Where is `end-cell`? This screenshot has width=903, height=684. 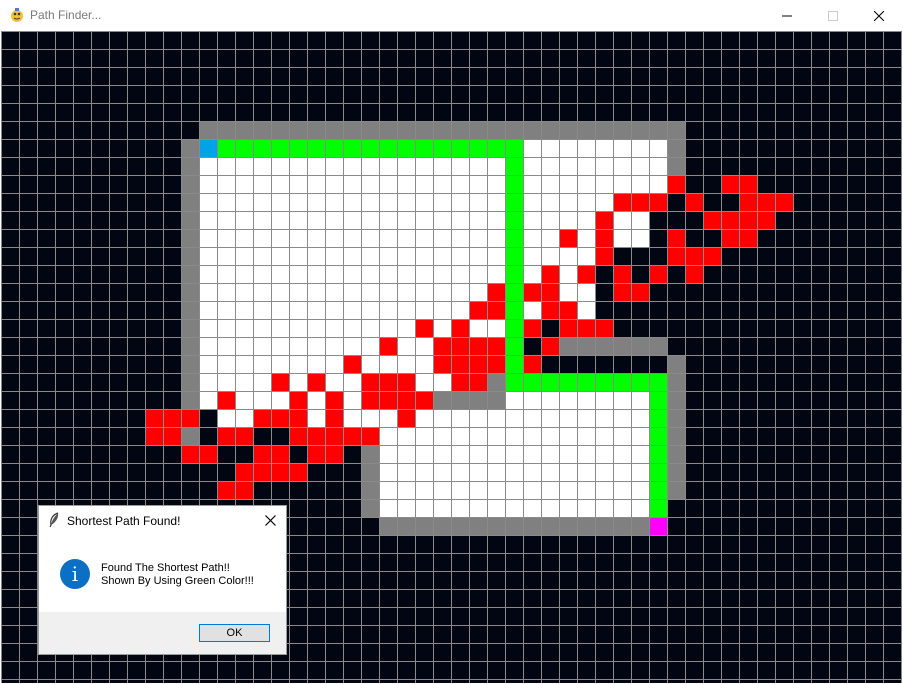
end-cell is located at coordinates (658, 526).